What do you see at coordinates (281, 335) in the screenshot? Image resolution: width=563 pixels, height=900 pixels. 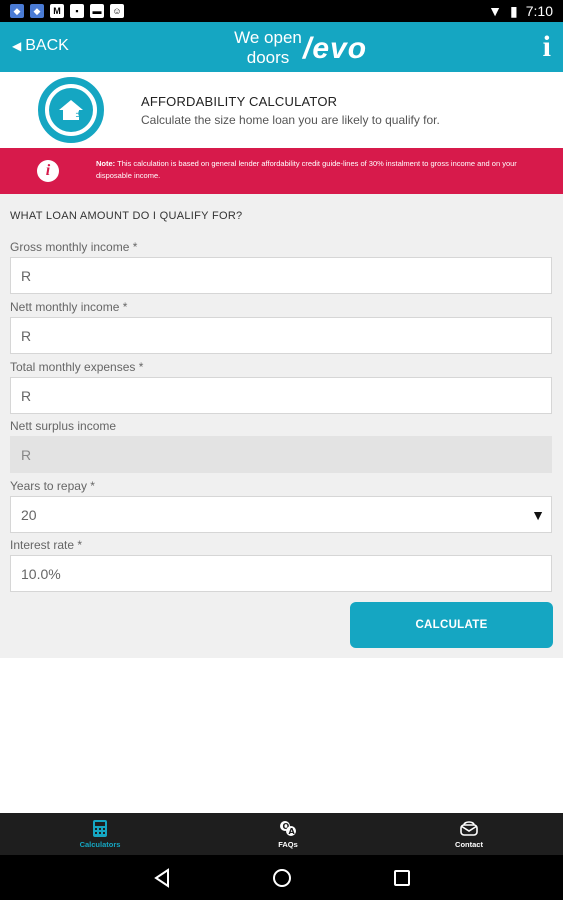 I see `nett-income-input: R` at bounding box center [281, 335].